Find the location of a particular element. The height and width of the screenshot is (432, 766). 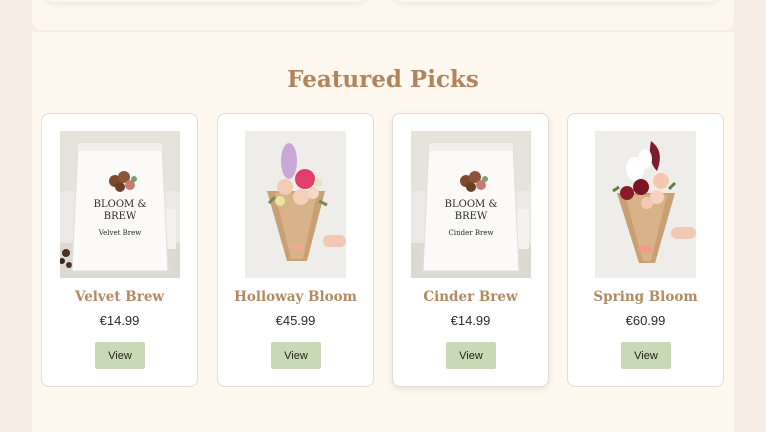

bag-variant-text: Cinder Brew is located at coordinates (471, 233).